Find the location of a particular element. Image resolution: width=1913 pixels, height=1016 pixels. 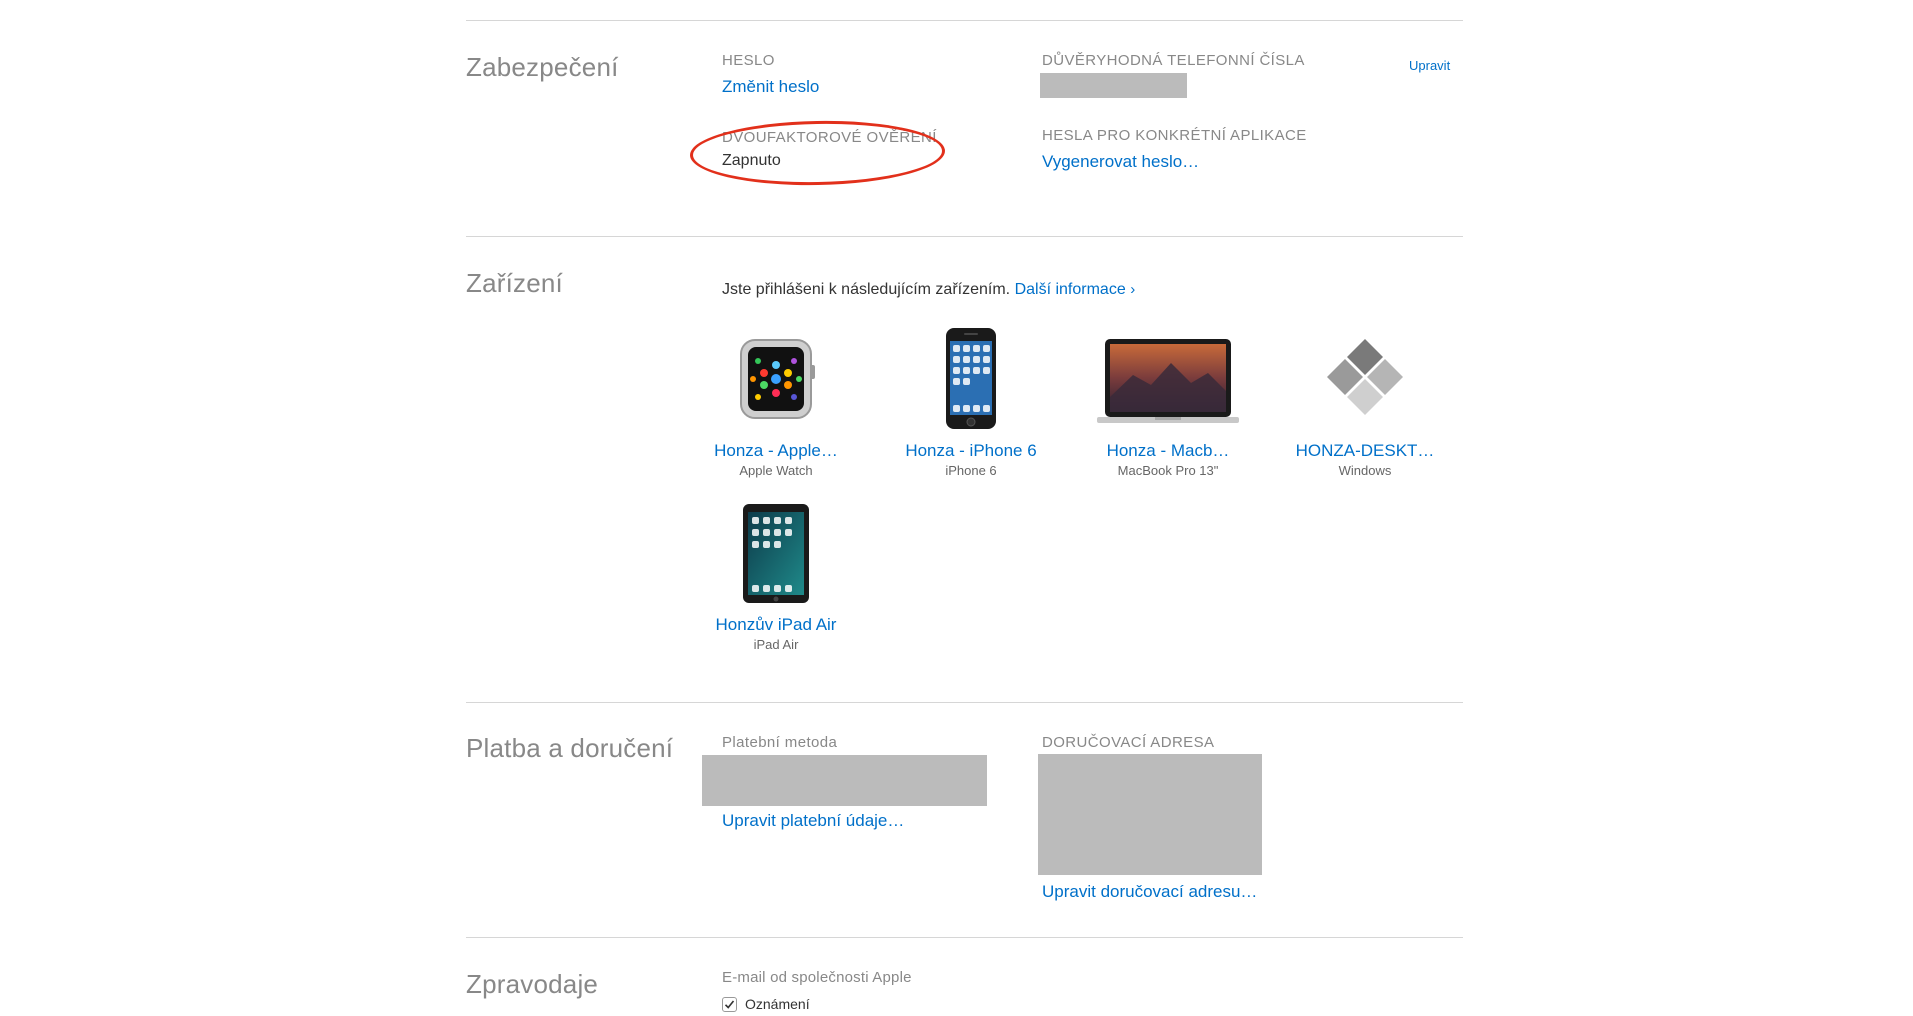

device-model: Windows is located at coordinates (1365, 470).